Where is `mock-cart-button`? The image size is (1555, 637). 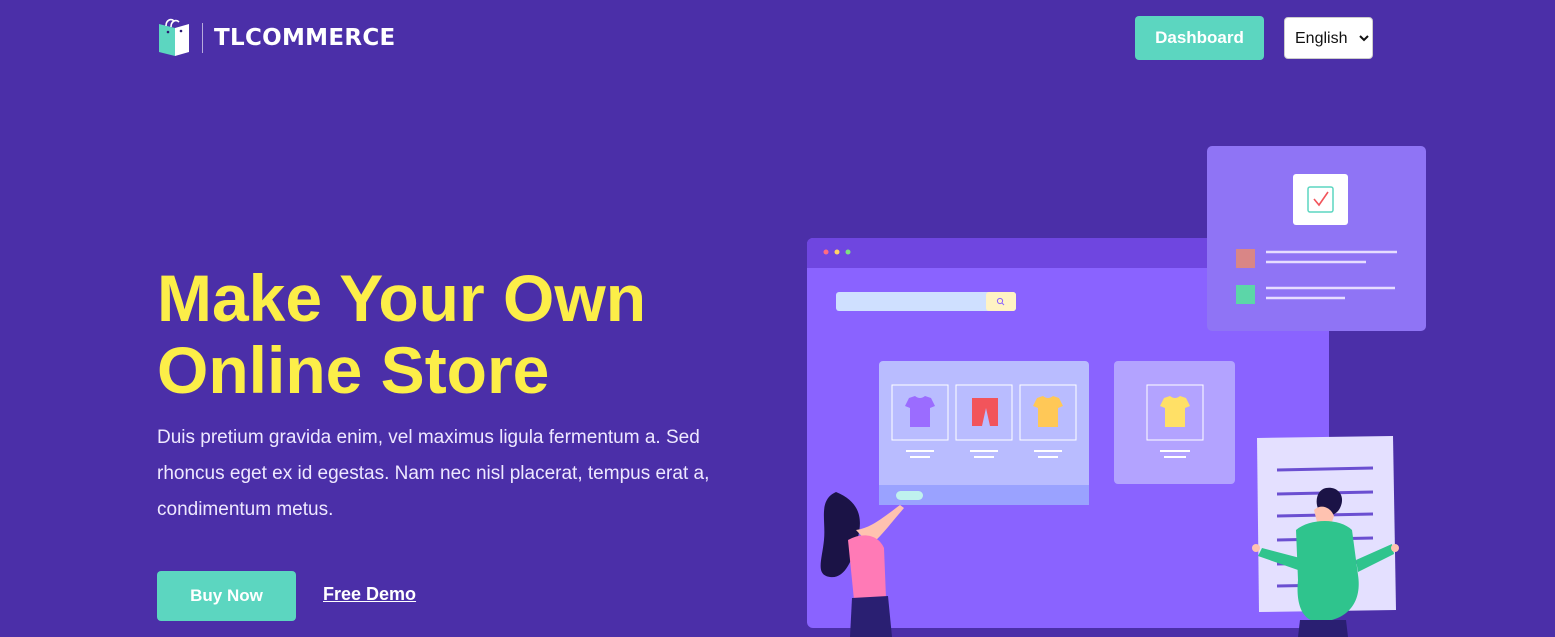
mock-cart-button is located at coordinates (909, 495).